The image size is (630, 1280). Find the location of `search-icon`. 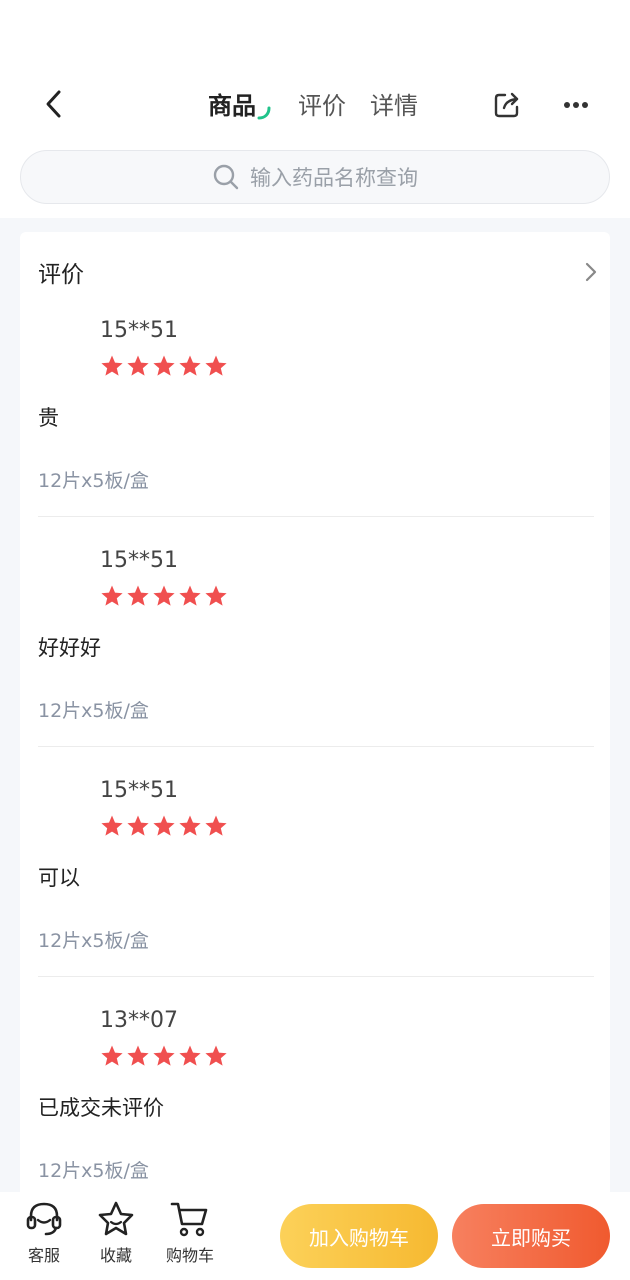

search-icon is located at coordinates (226, 177).